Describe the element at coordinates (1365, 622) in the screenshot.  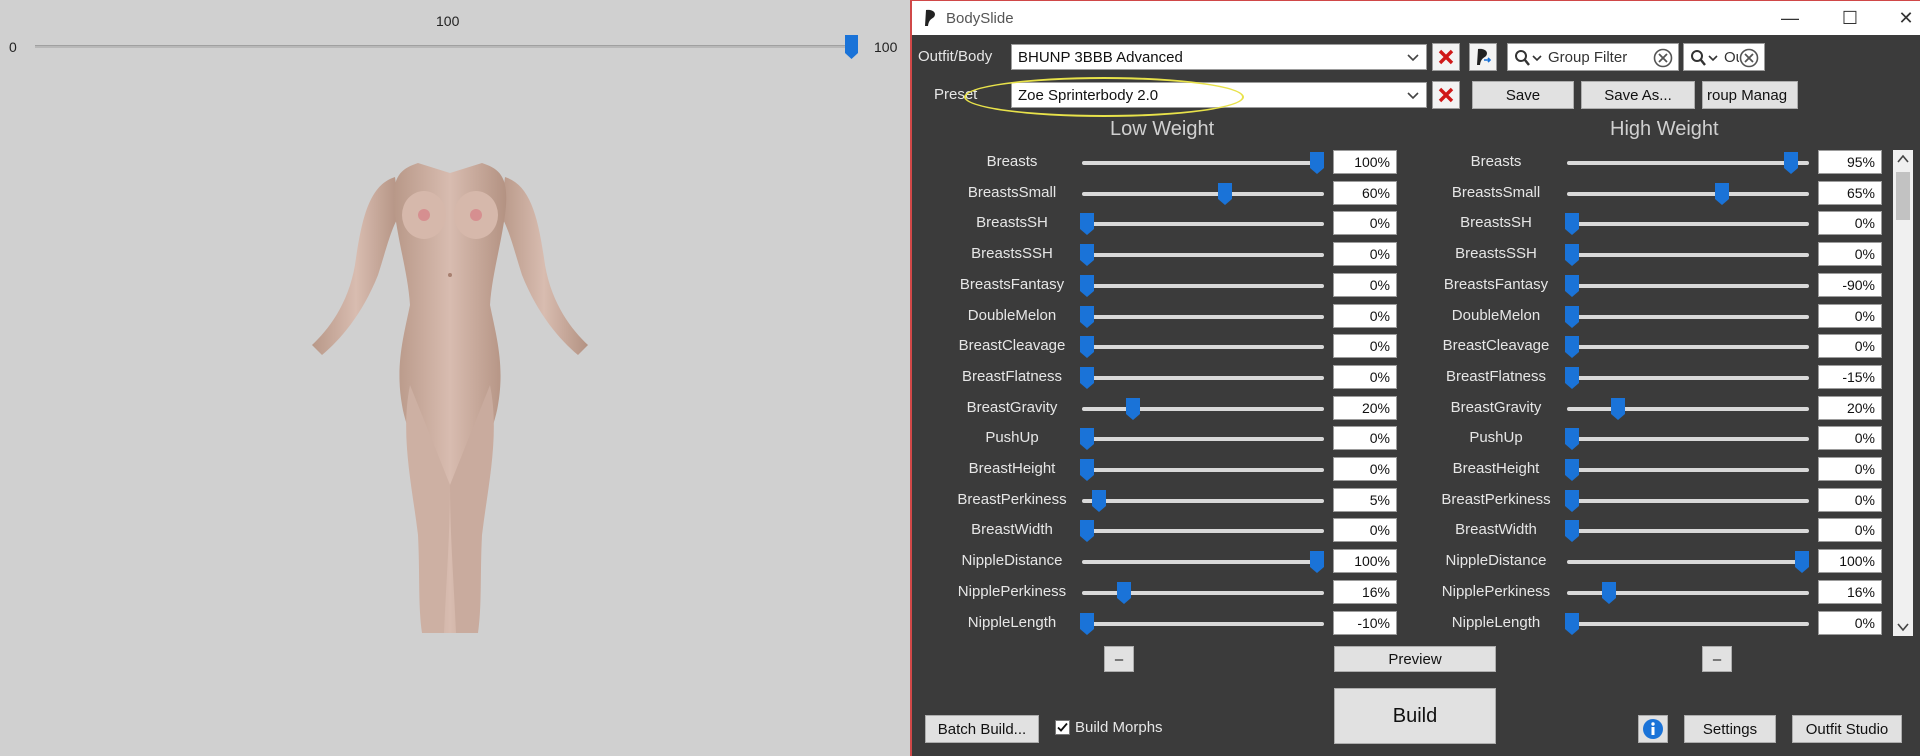
I see `low-slider-value-input: -10%` at that location.